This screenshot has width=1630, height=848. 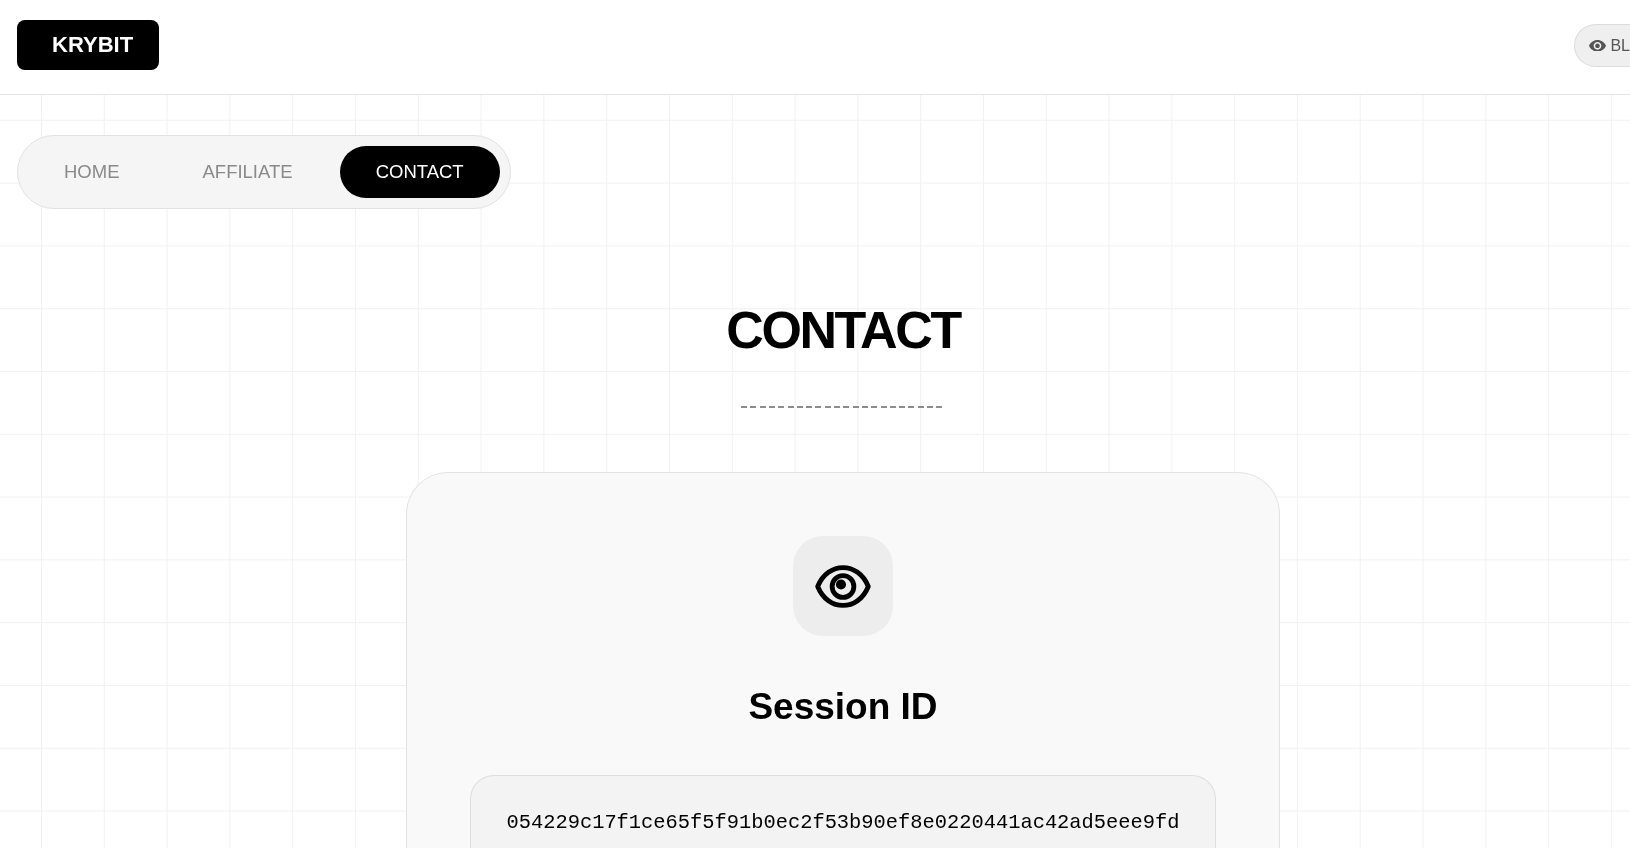 I want to click on nav-tab: CONTACT, so click(x=419, y=172).